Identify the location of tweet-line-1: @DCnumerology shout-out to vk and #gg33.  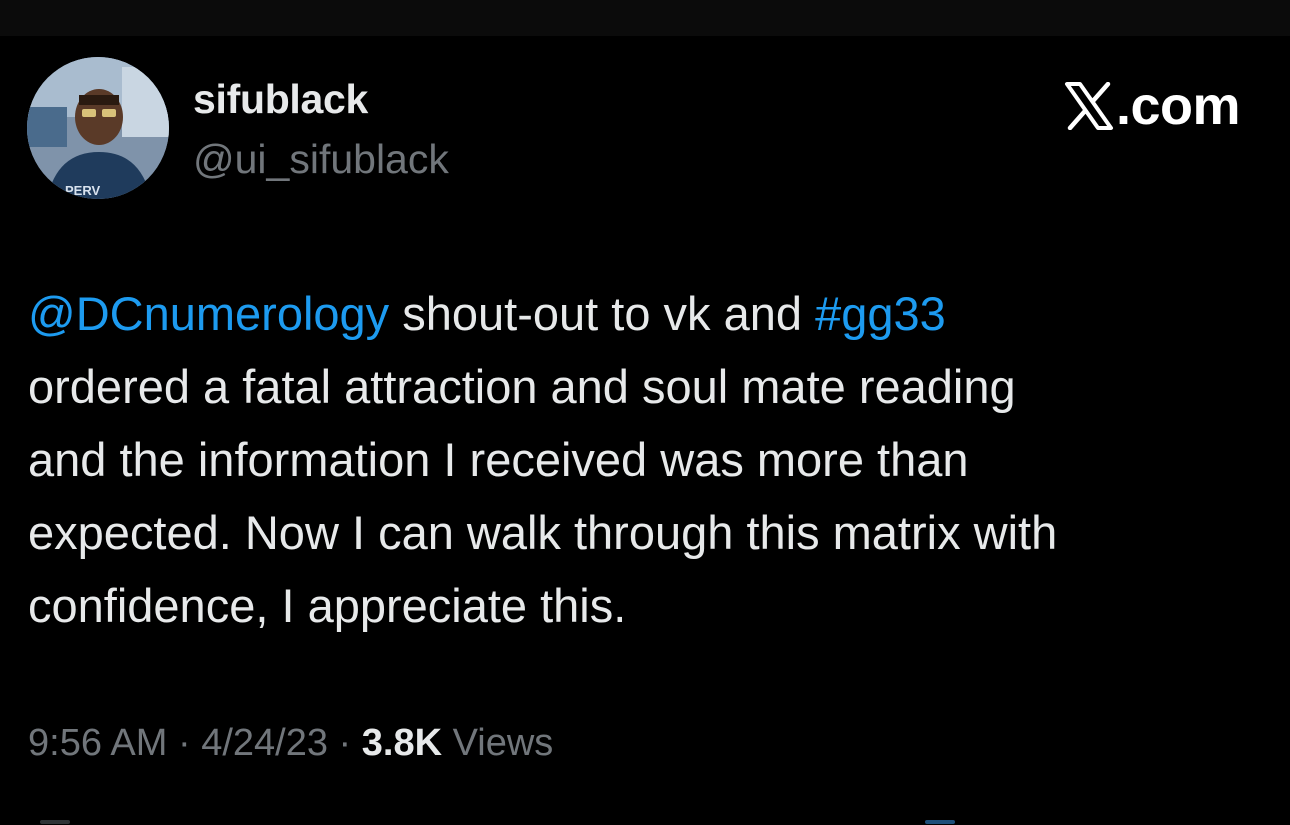
(645, 313).